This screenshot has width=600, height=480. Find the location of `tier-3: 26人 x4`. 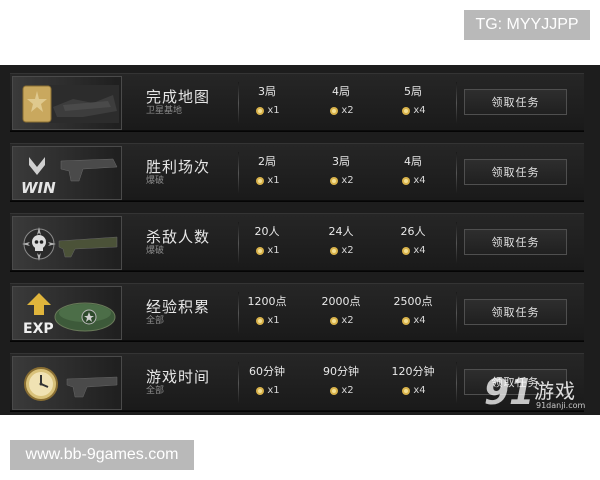

tier-3: 26人 x4 is located at coordinates (413, 241).